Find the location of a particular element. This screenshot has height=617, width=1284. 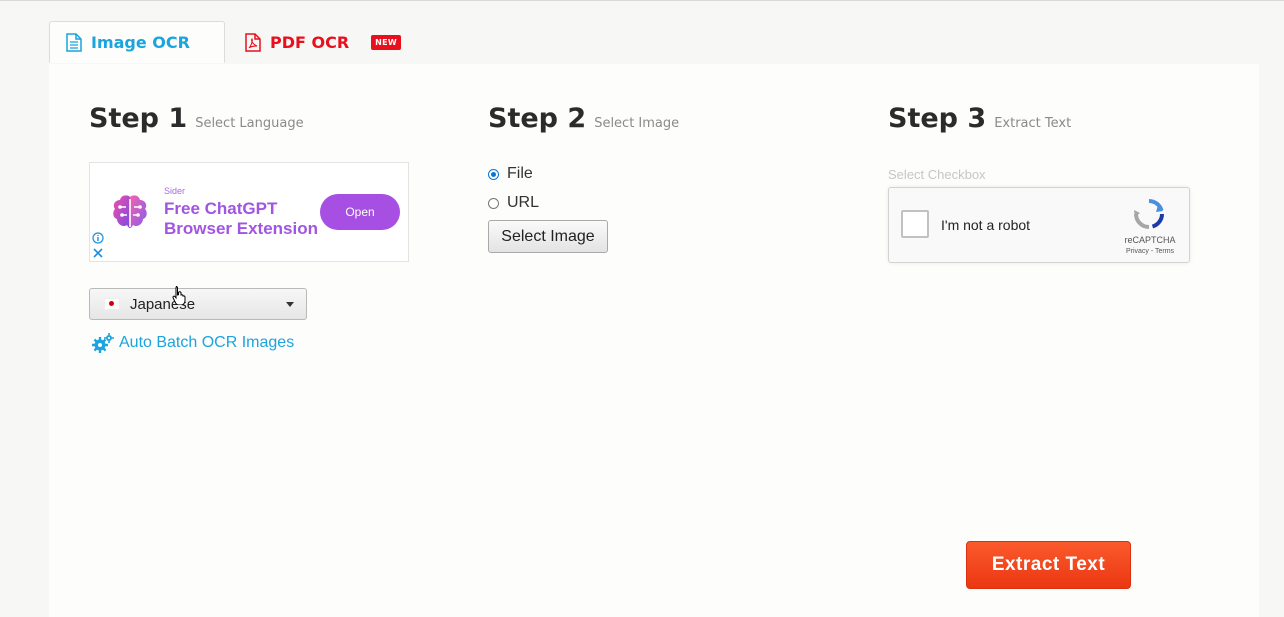

step-2-heading: Step 2 Select Image is located at coordinates (583, 118).